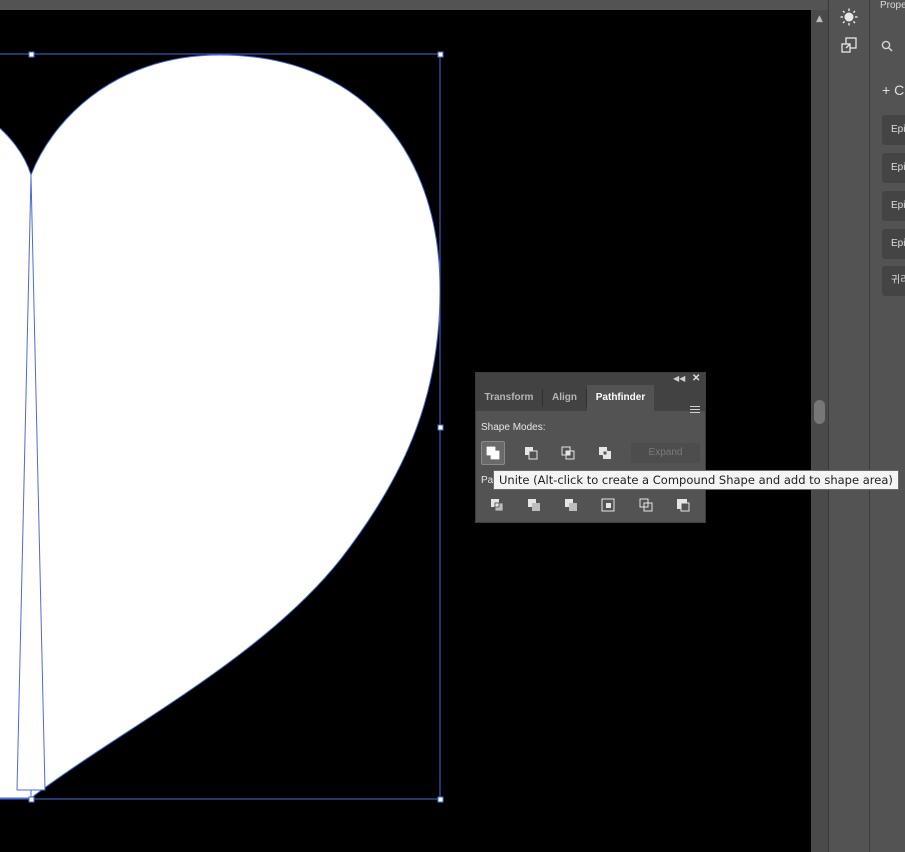 The width and height of the screenshot is (905, 852). What do you see at coordinates (849, 45) in the screenshot?
I see `artboard-export-icon` at bounding box center [849, 45].